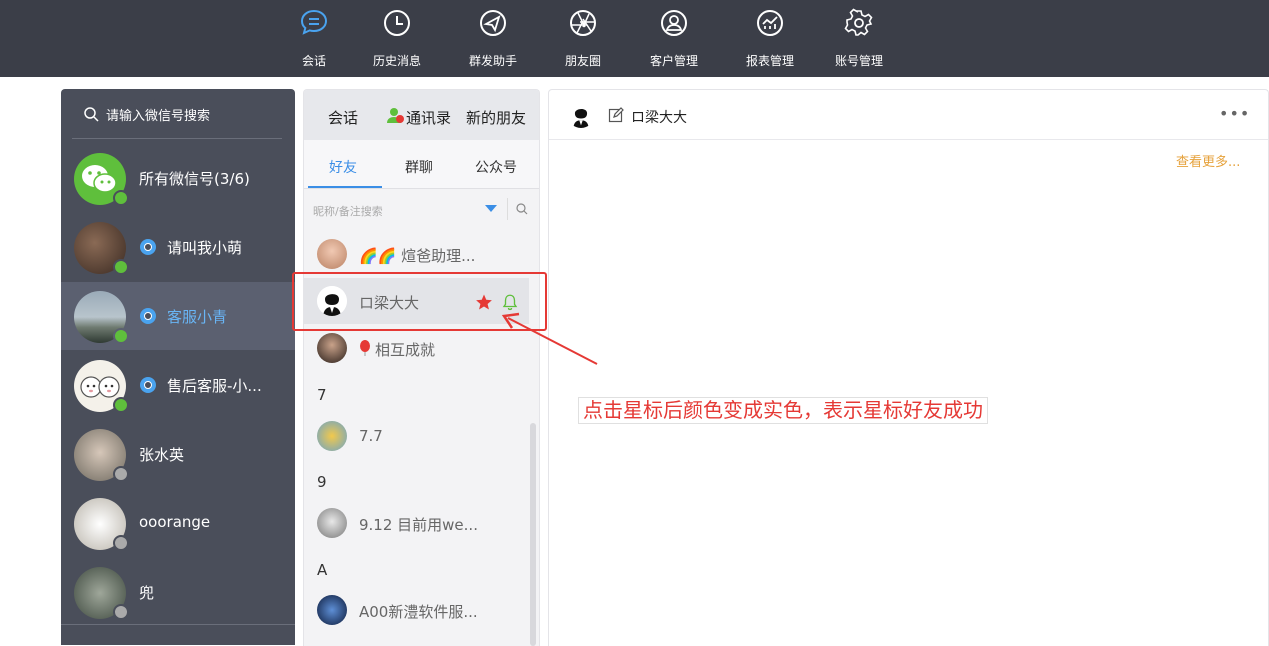  Describe the element at coordinates (1234, 113) in the screenshot. I see `more-options-button: •••` at that location.